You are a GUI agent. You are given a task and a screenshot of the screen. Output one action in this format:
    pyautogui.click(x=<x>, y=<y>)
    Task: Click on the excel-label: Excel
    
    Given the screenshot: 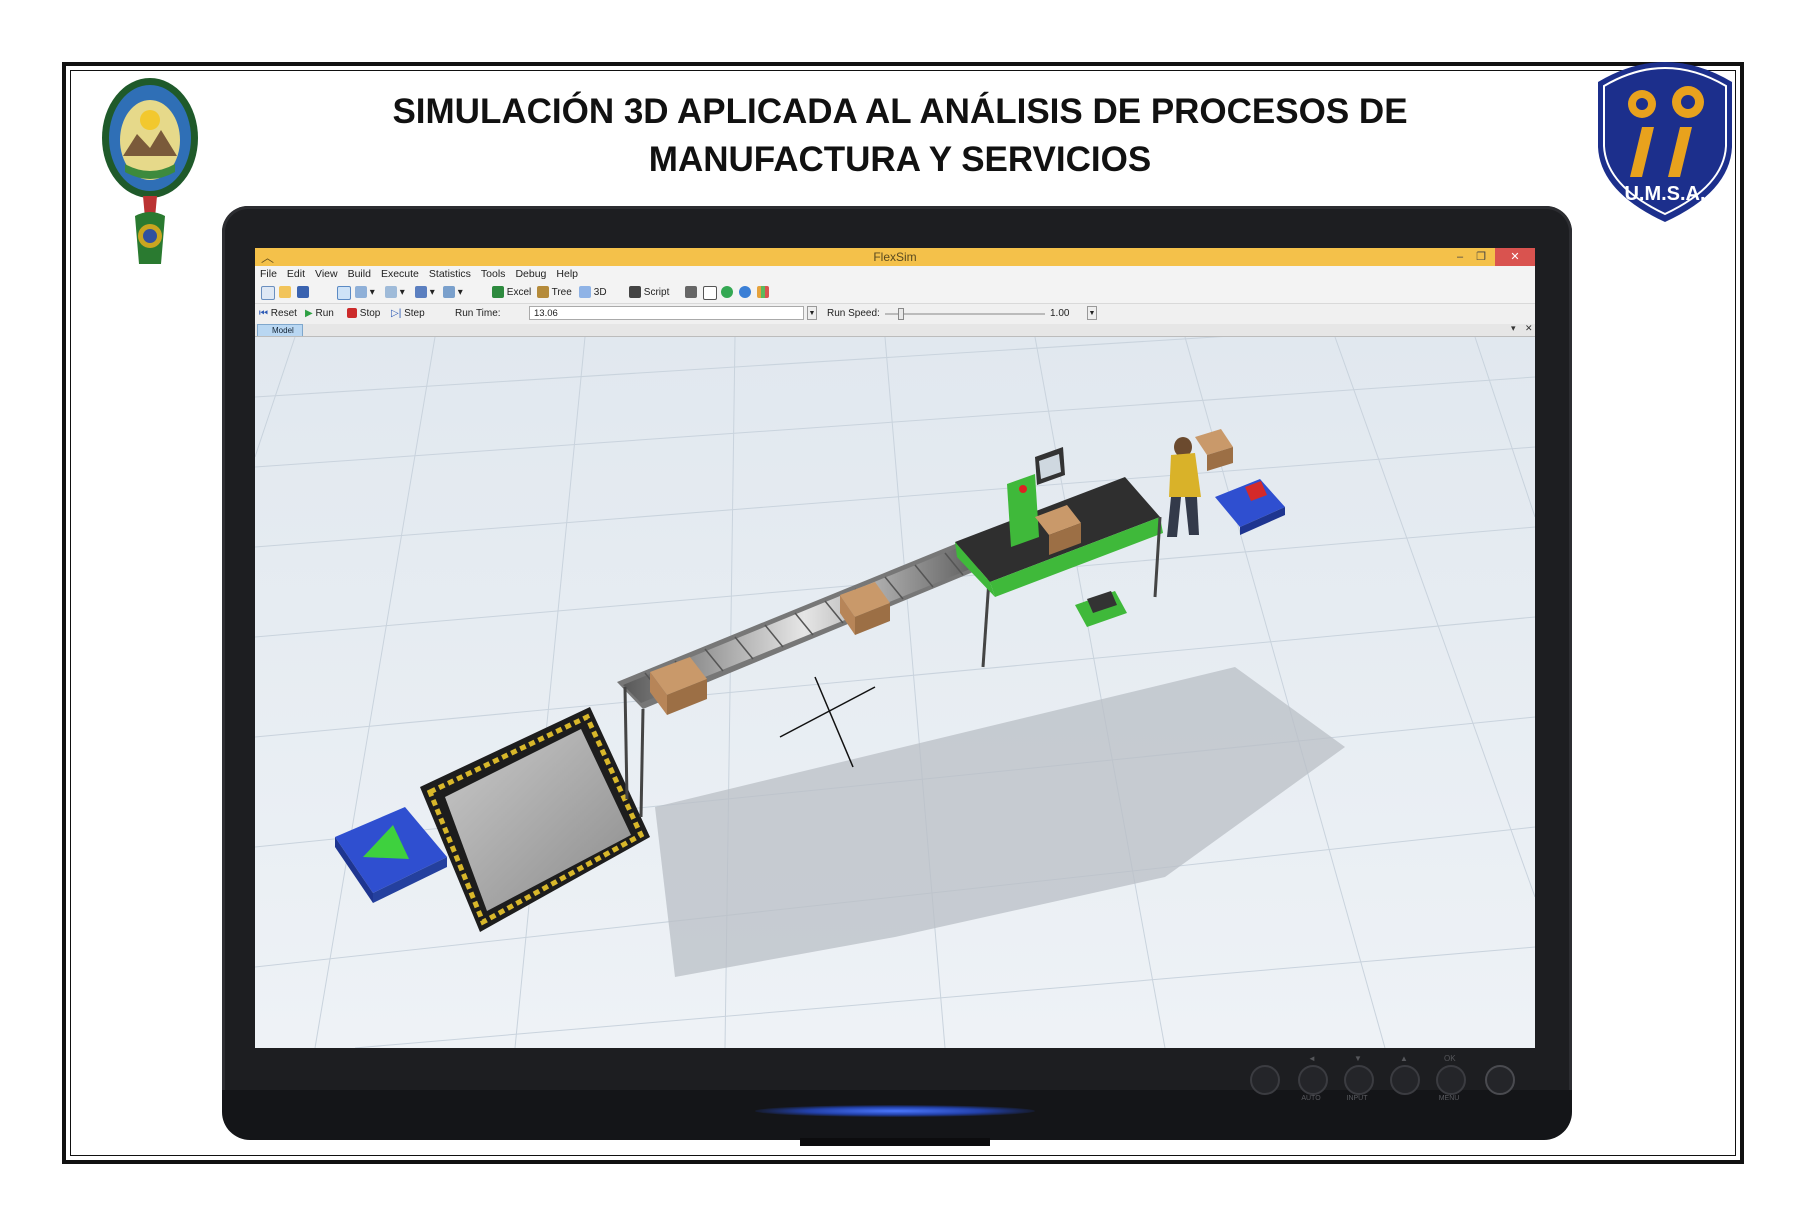 What is the action you would take?
    pyautogui.click(x=519, y=292)
    